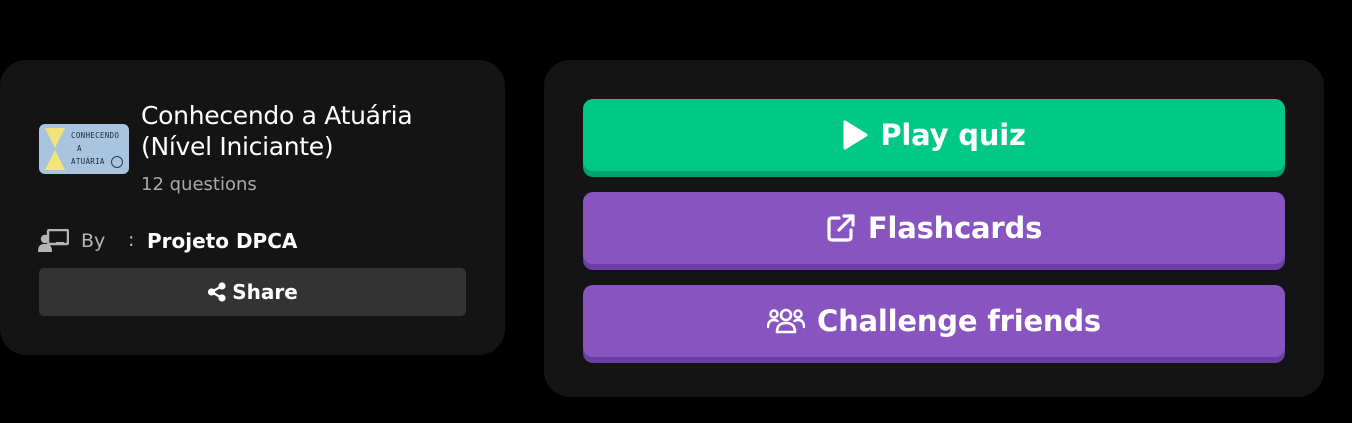 The image size is (1352, 423). I want to click on quiz-title-line1: Conhecendo a Atuária, so click(277, 115).